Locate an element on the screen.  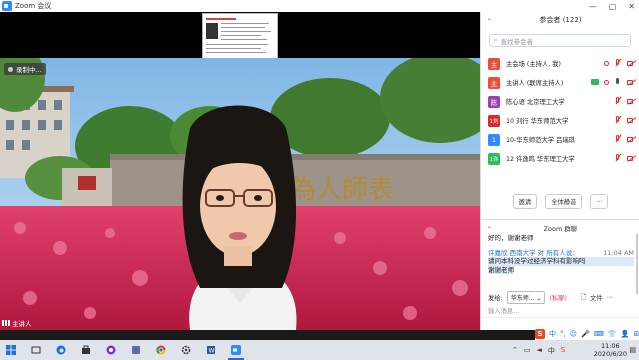
ime-emoji-icon: ☺ is located at coordinates (573, 334).